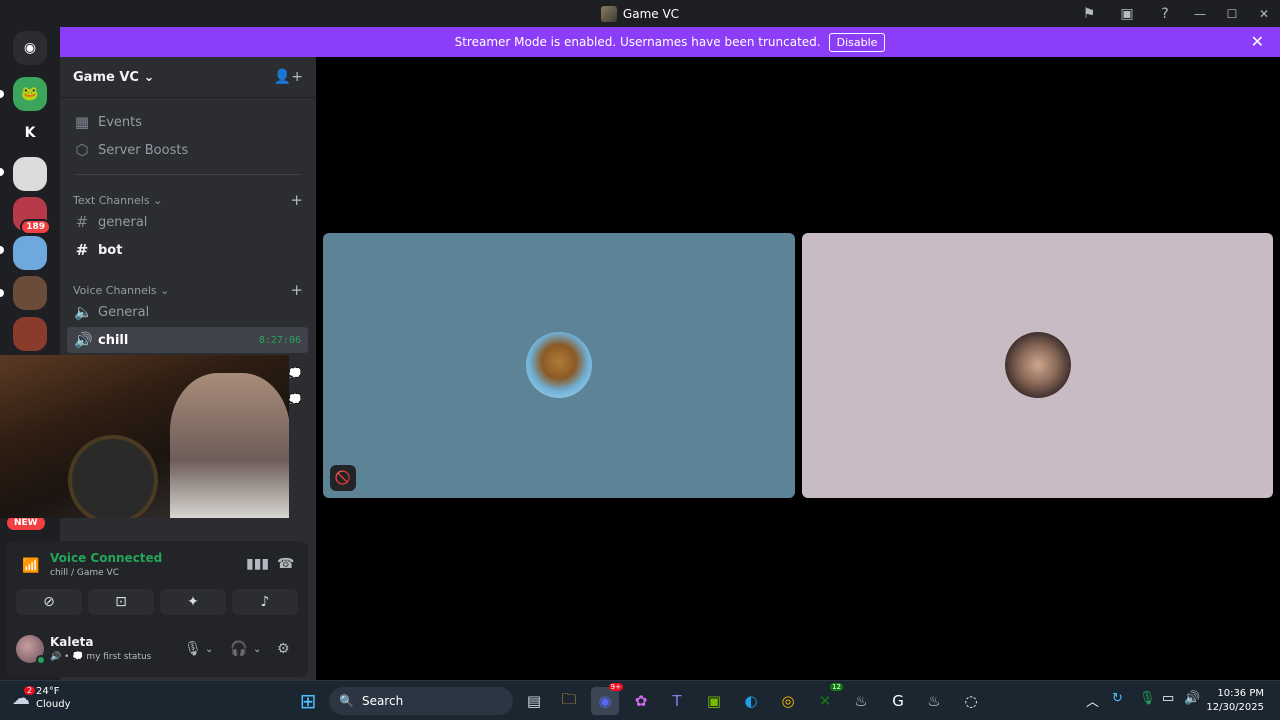  Describe the element at coordinates (121, 602) in the screenshot. I see `screen-share-button: ⊡` at that location.